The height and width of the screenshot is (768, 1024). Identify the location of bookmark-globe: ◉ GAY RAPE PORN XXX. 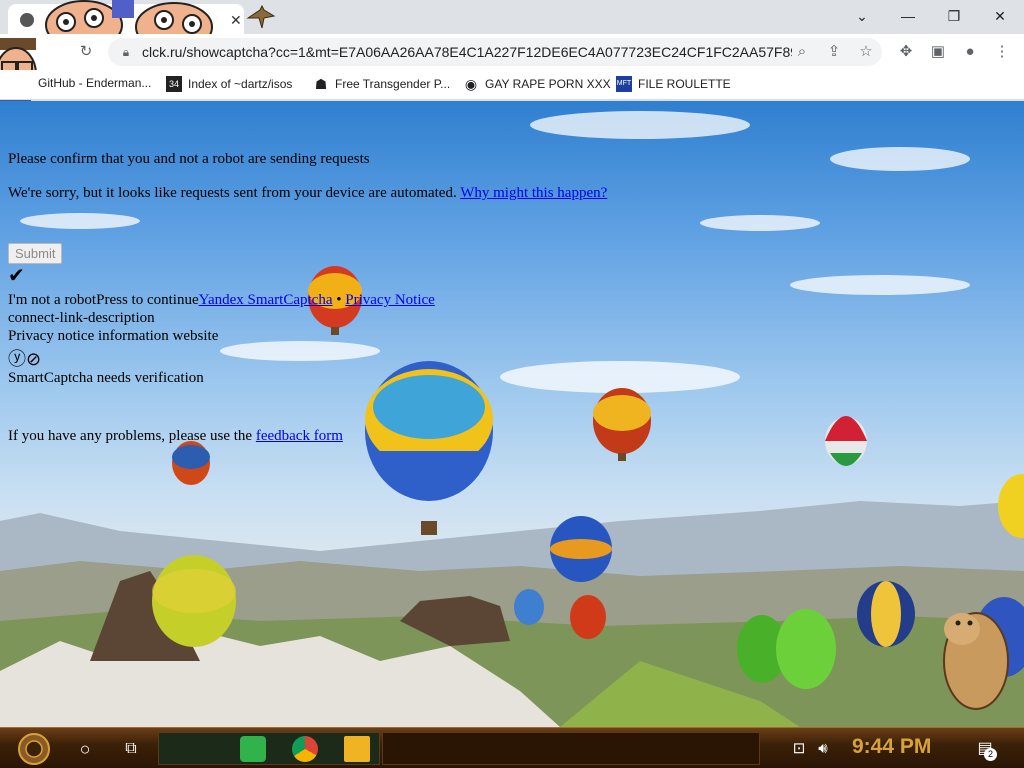
(537, 84).